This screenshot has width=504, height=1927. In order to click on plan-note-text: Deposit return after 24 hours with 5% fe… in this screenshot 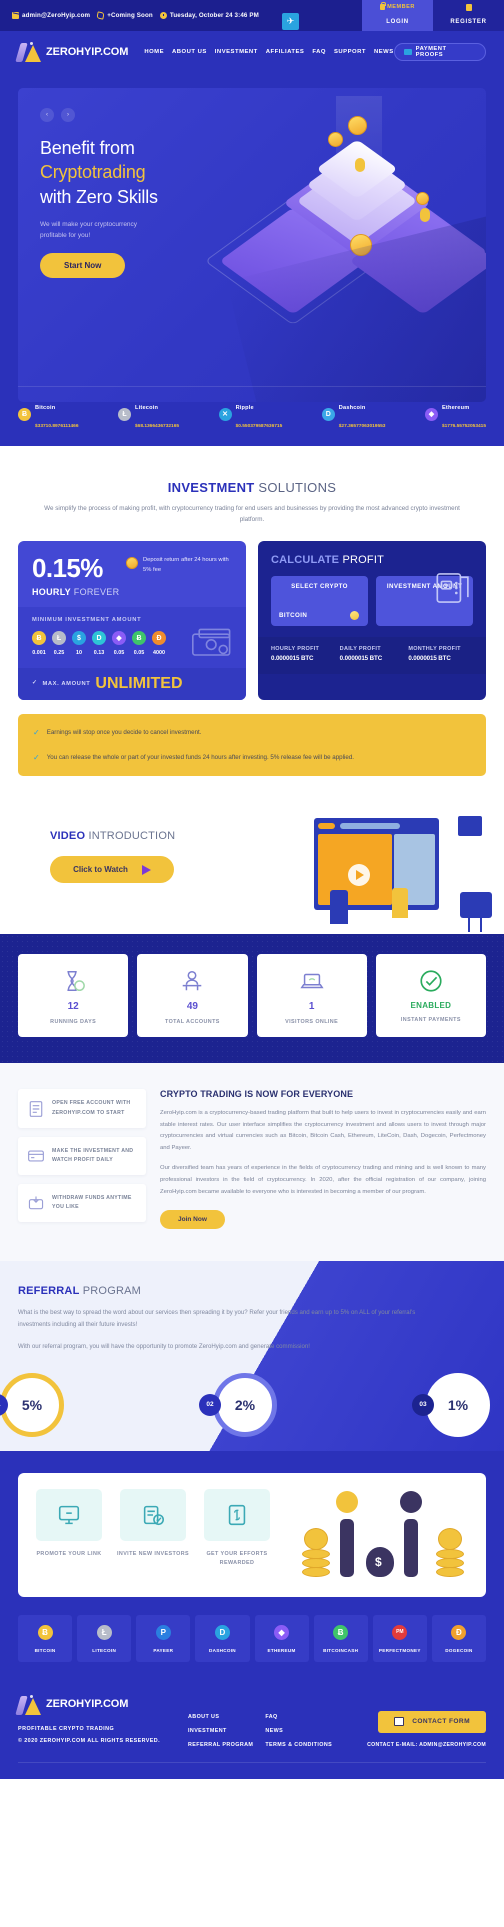, I will do `click(186, 565)`.